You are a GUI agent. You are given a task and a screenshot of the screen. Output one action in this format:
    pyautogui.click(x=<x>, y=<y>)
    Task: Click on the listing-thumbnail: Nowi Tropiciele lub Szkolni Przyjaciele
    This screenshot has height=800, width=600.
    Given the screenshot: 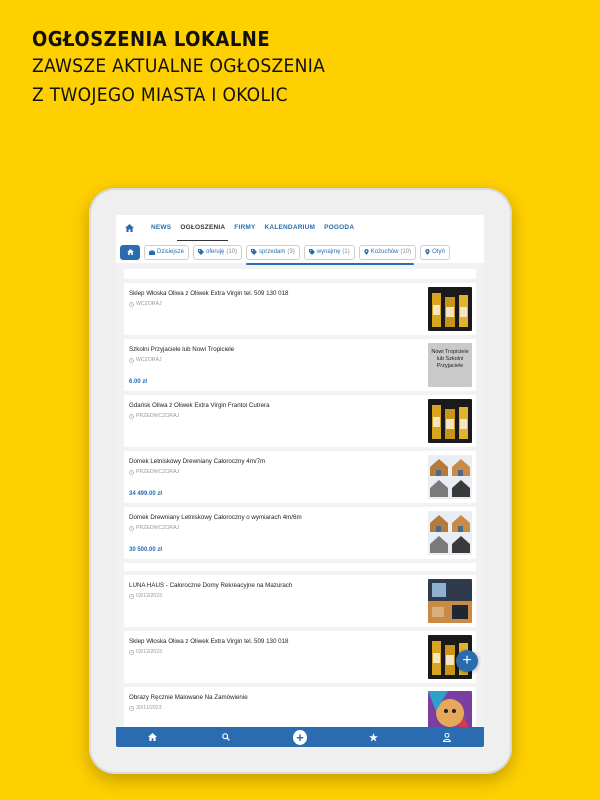 What is the action you would take?
    pyautogui.click(x=450, y=365)
    